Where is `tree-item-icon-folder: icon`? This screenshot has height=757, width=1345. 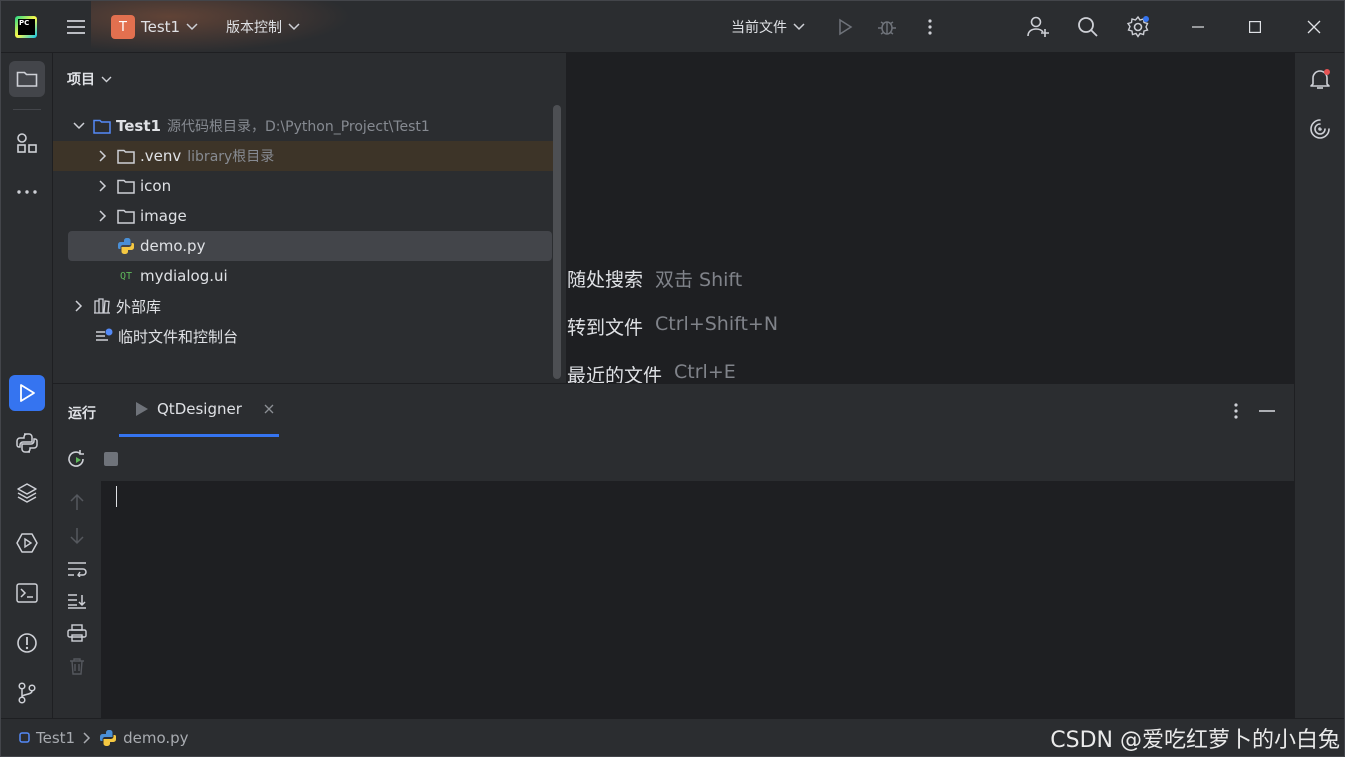
tree-item-icon-folder: icon is located at coordinates (303, 186).